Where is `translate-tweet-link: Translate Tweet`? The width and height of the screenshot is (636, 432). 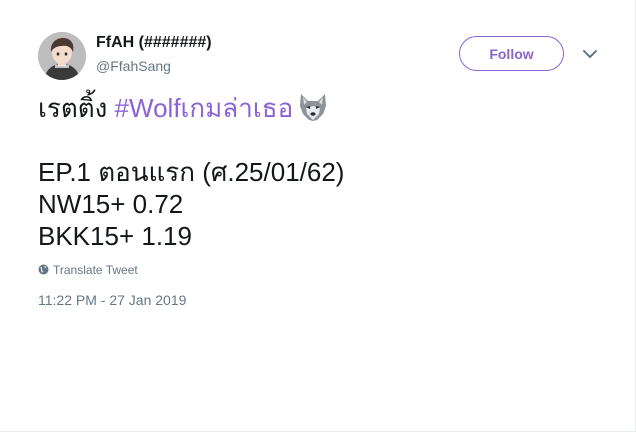
translate-tweet-link: Translate Tweet is located at coordinates (88, 270).